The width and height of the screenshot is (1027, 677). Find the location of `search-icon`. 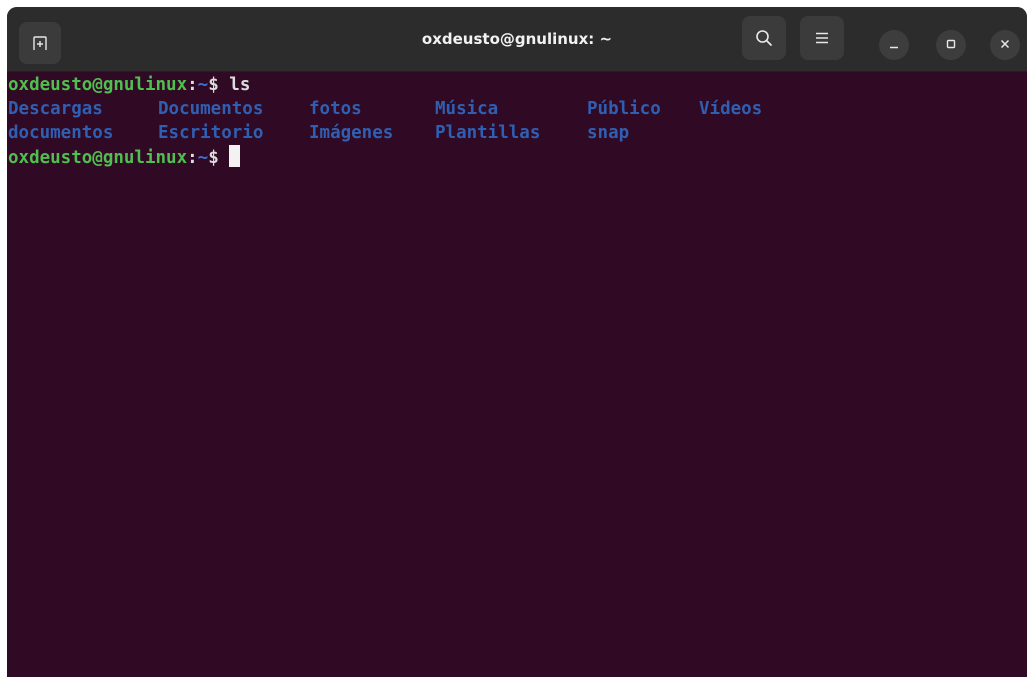

search-icon is located at coordinates (764, 38).